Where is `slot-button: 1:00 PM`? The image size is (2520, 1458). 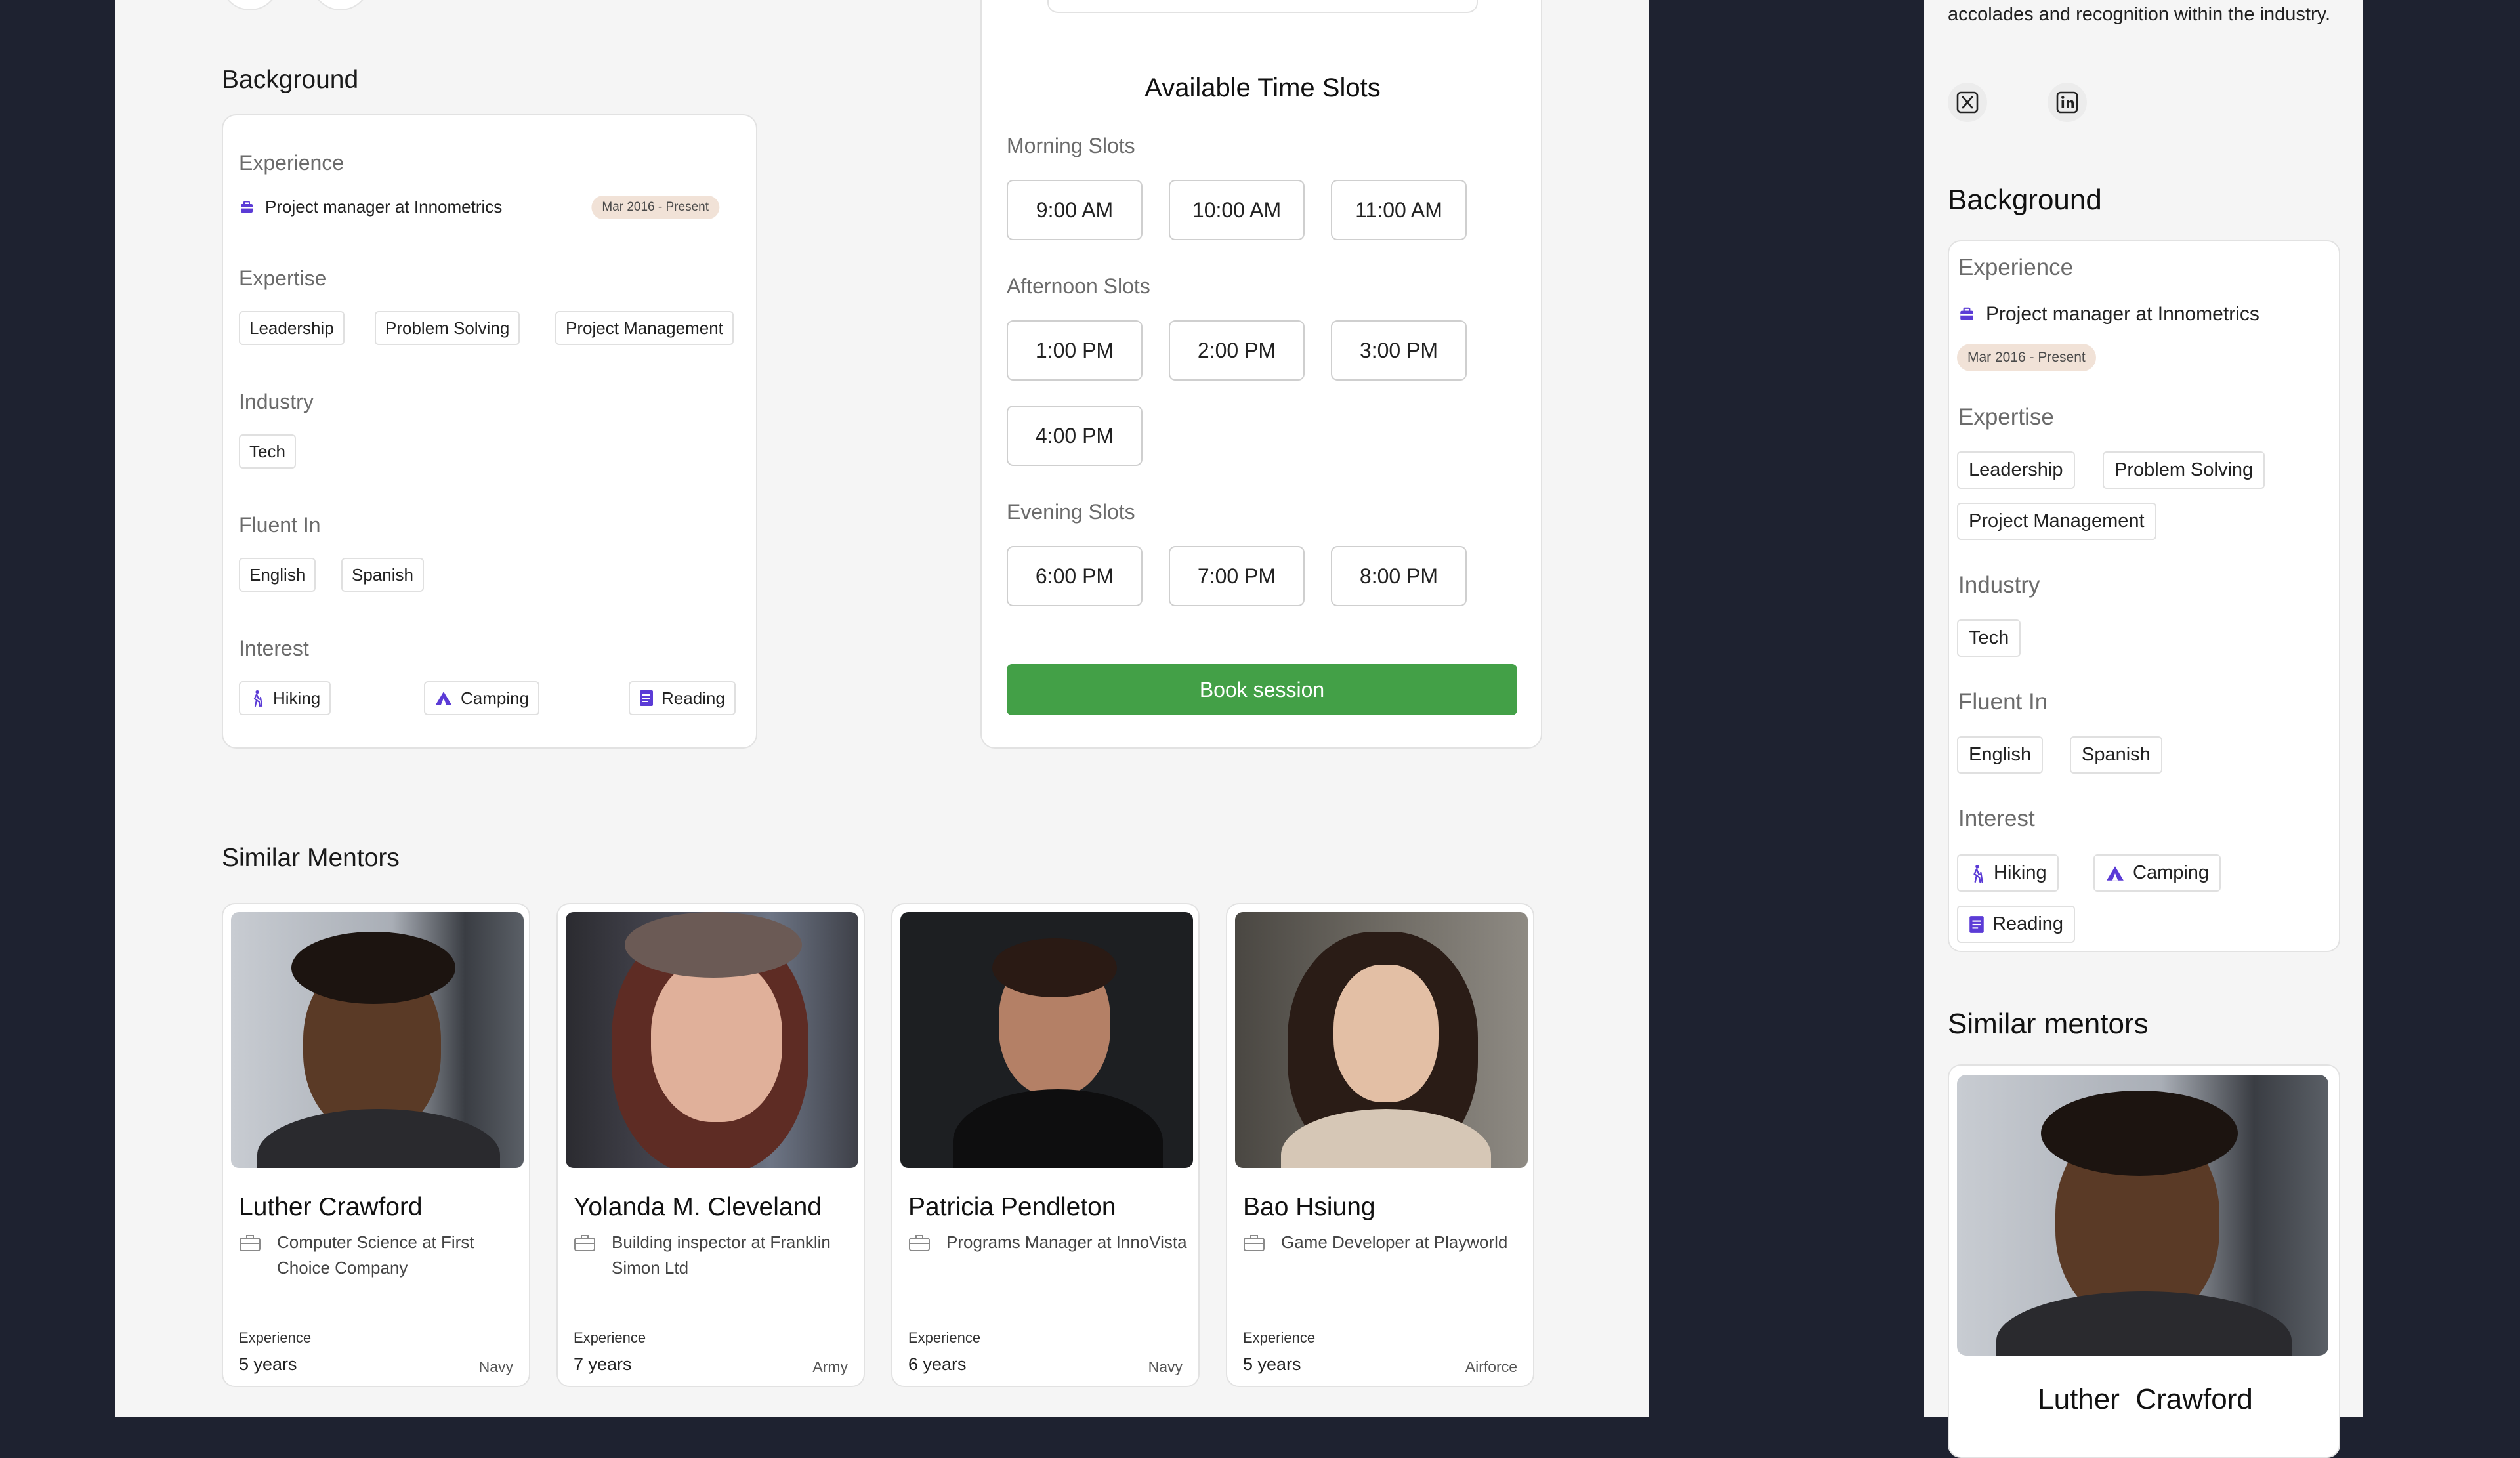 slot-button: 1:00 PM is located at coordinates (1075, 350).